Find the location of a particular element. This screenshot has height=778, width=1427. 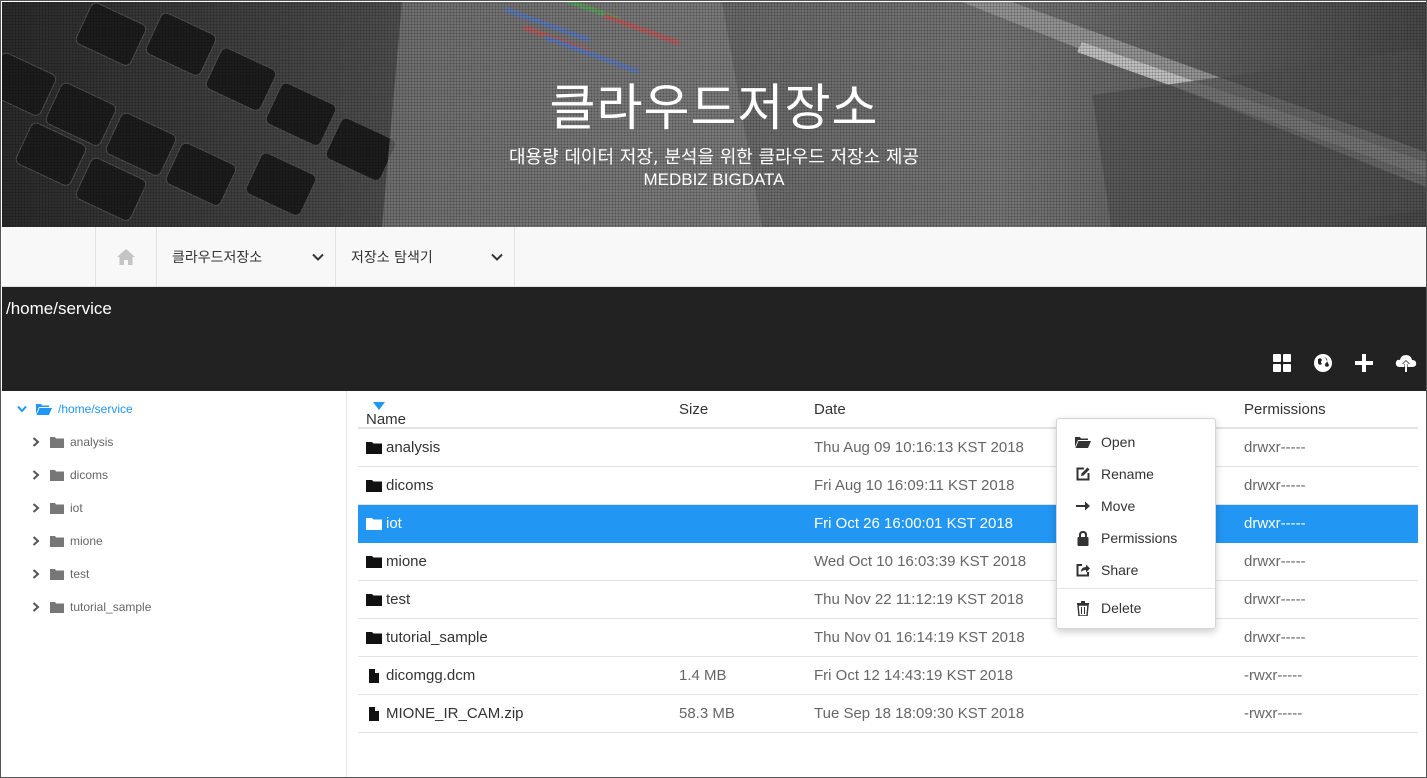

permissions-column-header: Permissions is located at coordinates (1285, 409).